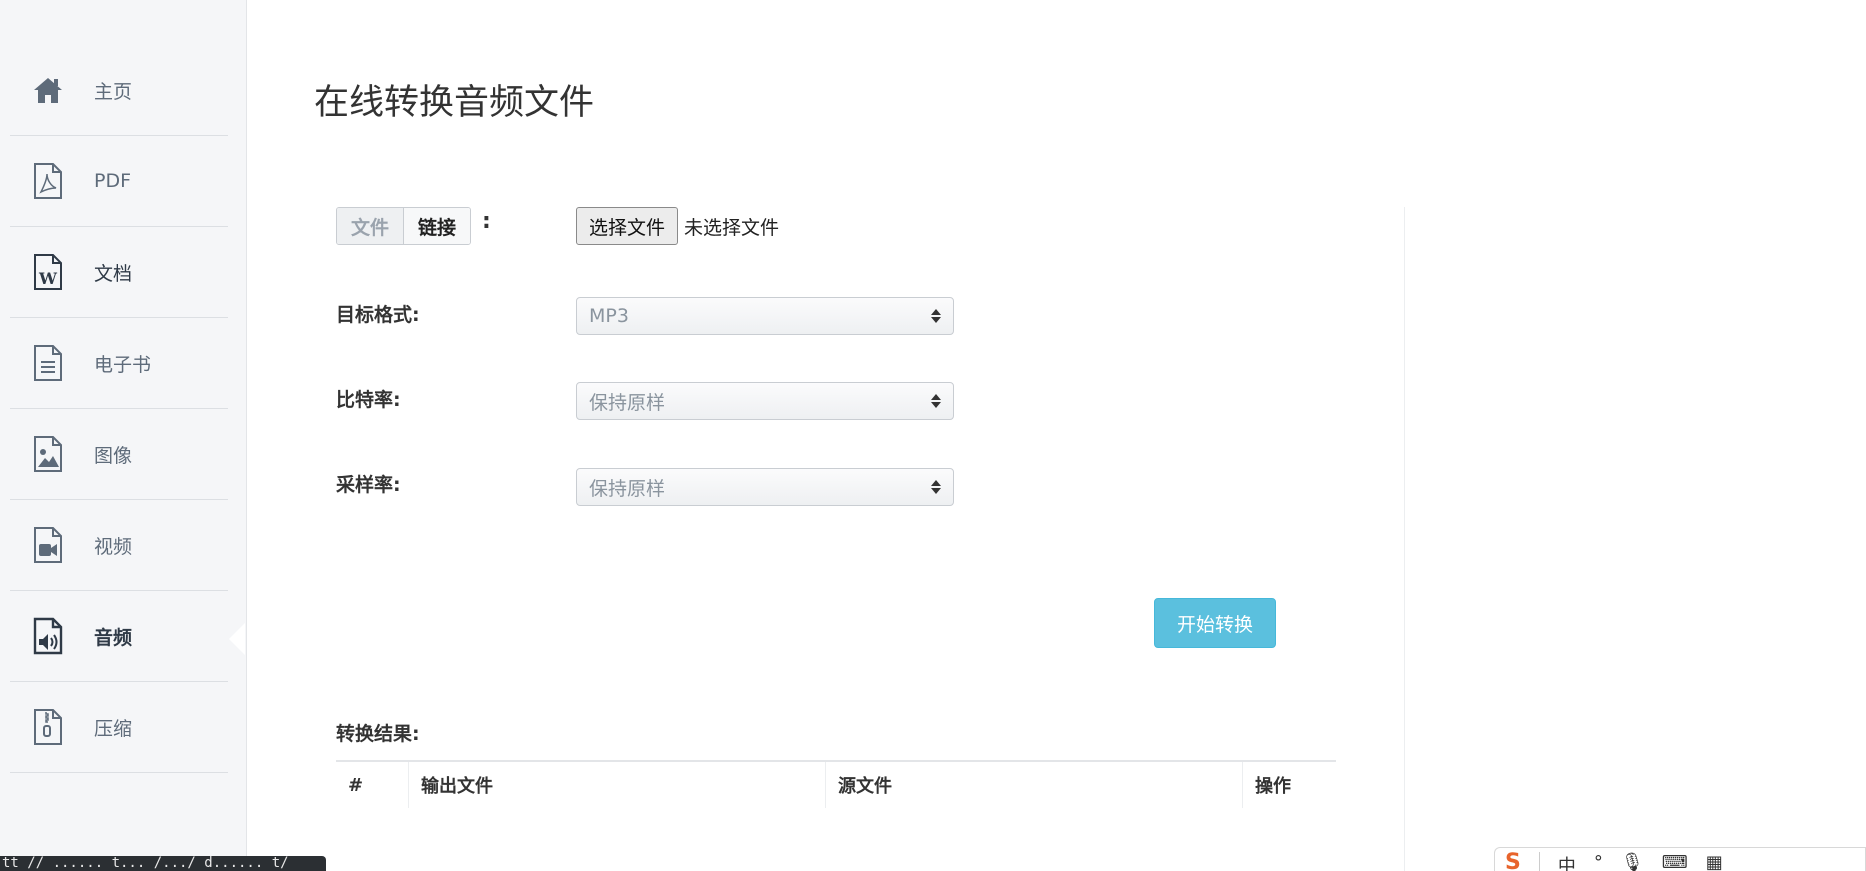  I want to click on sidebar-item-home: 主页, so click(119, 90).